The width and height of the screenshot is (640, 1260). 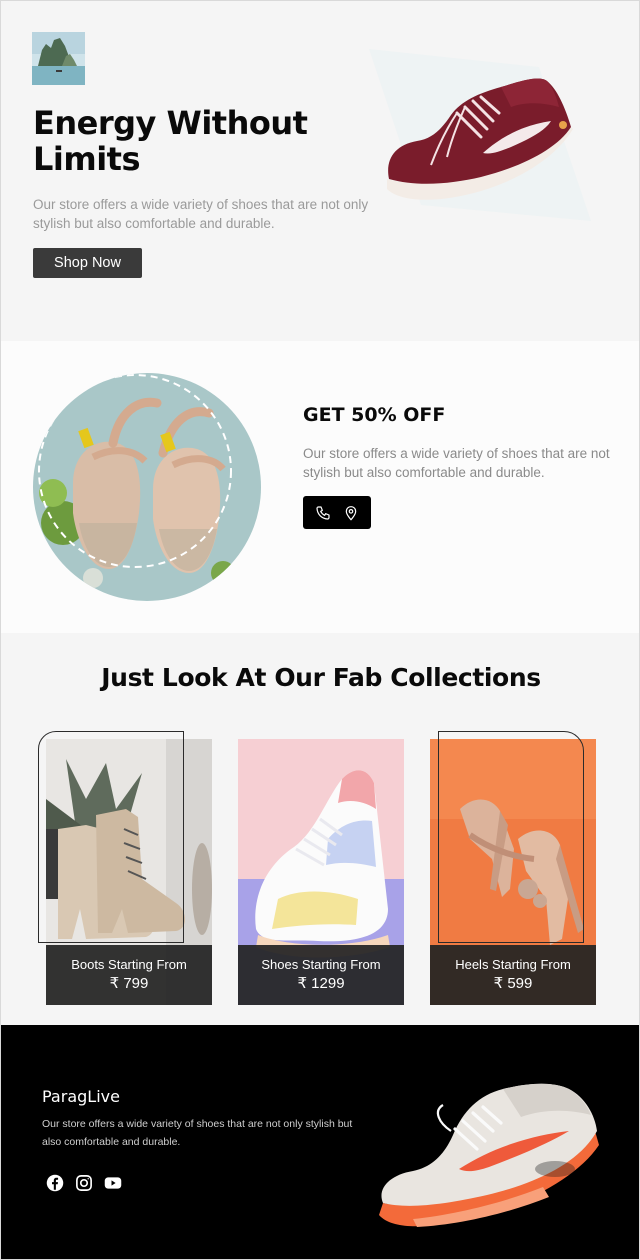 I want to click on collection-caption: Shoes Starting From ₹ 1299, so click(x=321, y=975).